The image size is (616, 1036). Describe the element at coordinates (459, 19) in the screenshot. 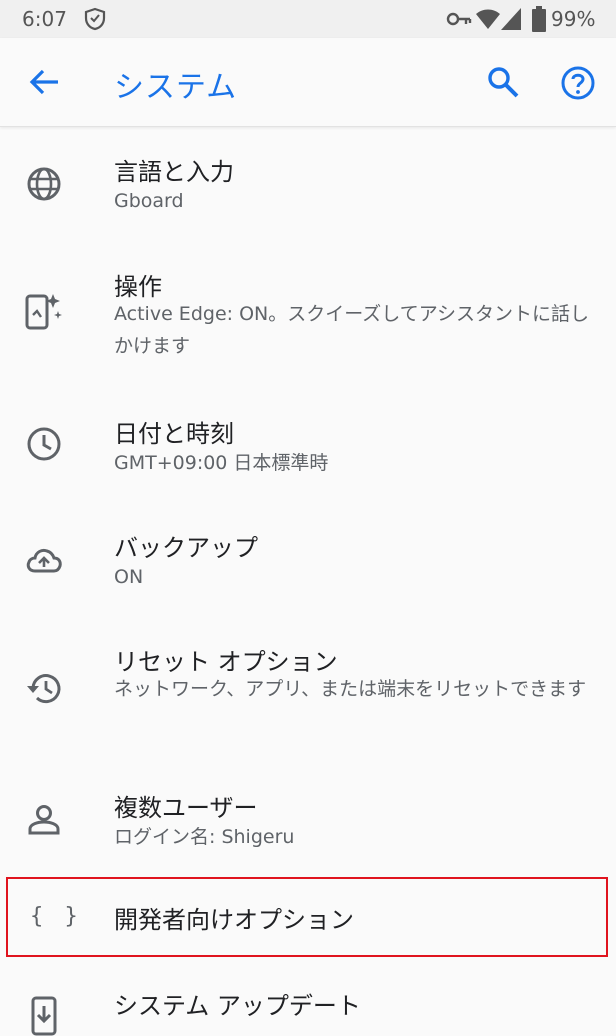

I see `vpn-key-icon` at that location.